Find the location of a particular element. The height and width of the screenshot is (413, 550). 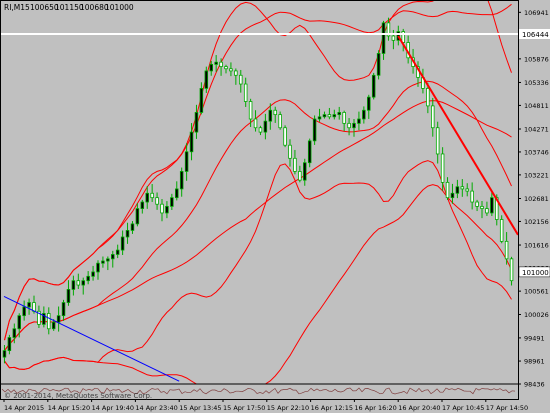

y-axis-tick-label: 103221 is located at coordinates (536, 175).